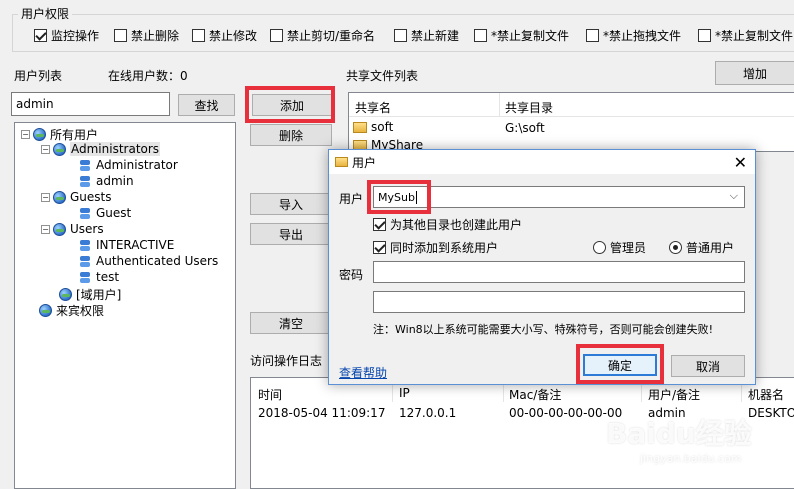 This screenshot has width=794, height=489. What do you see at coordinates (521, 35) in the screenshot?
I see `perm-no-copy: *禁止复制文件` at bounding box center [521, 35].